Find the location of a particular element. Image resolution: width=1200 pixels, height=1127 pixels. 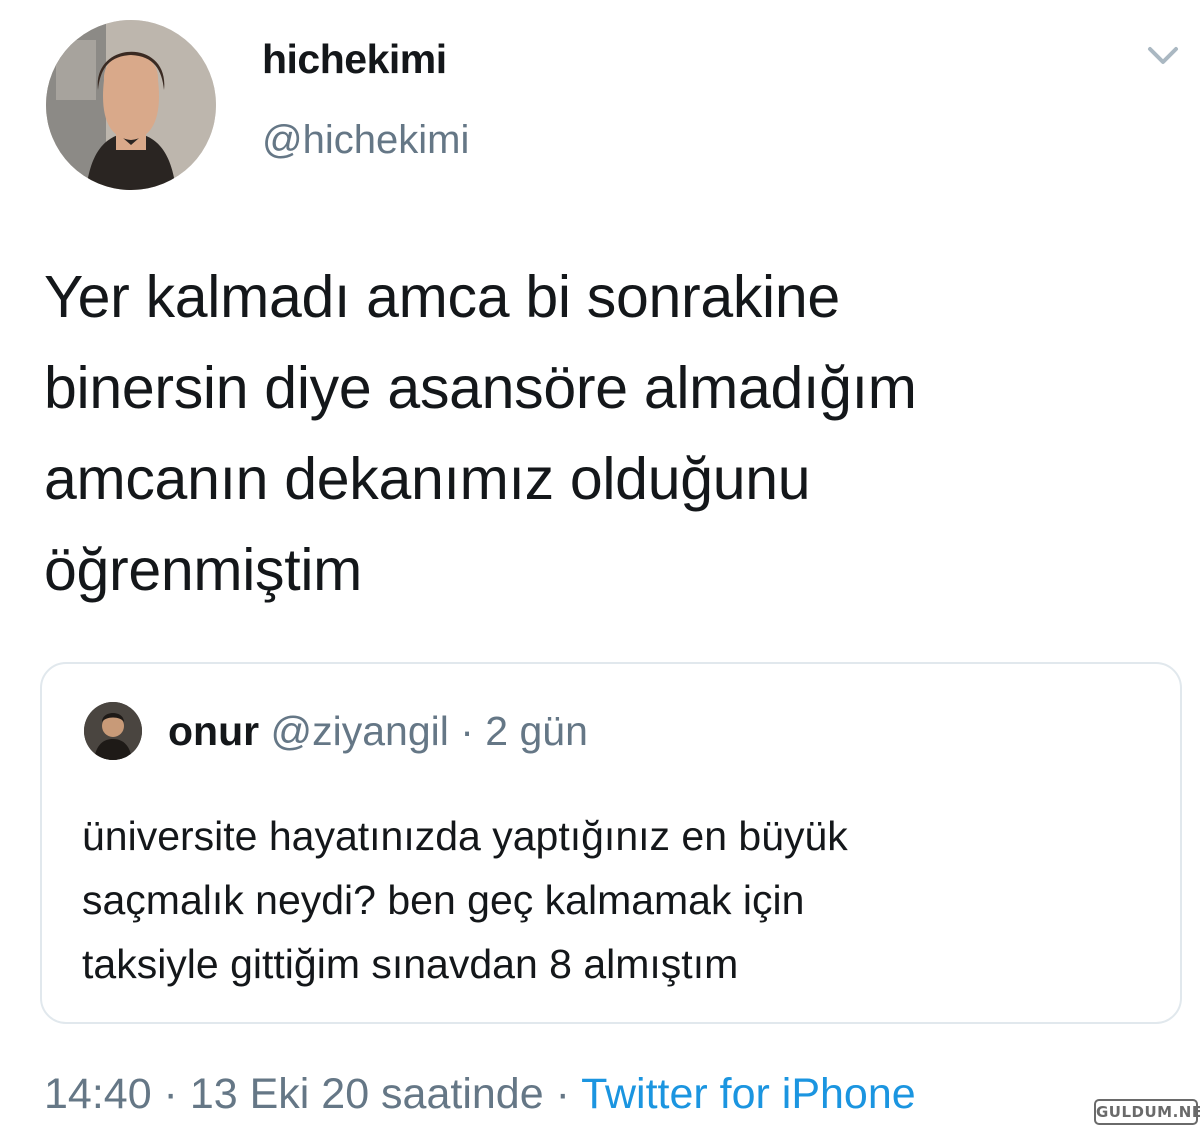

chevron-down-icon is located at coordinates (1163, 55).